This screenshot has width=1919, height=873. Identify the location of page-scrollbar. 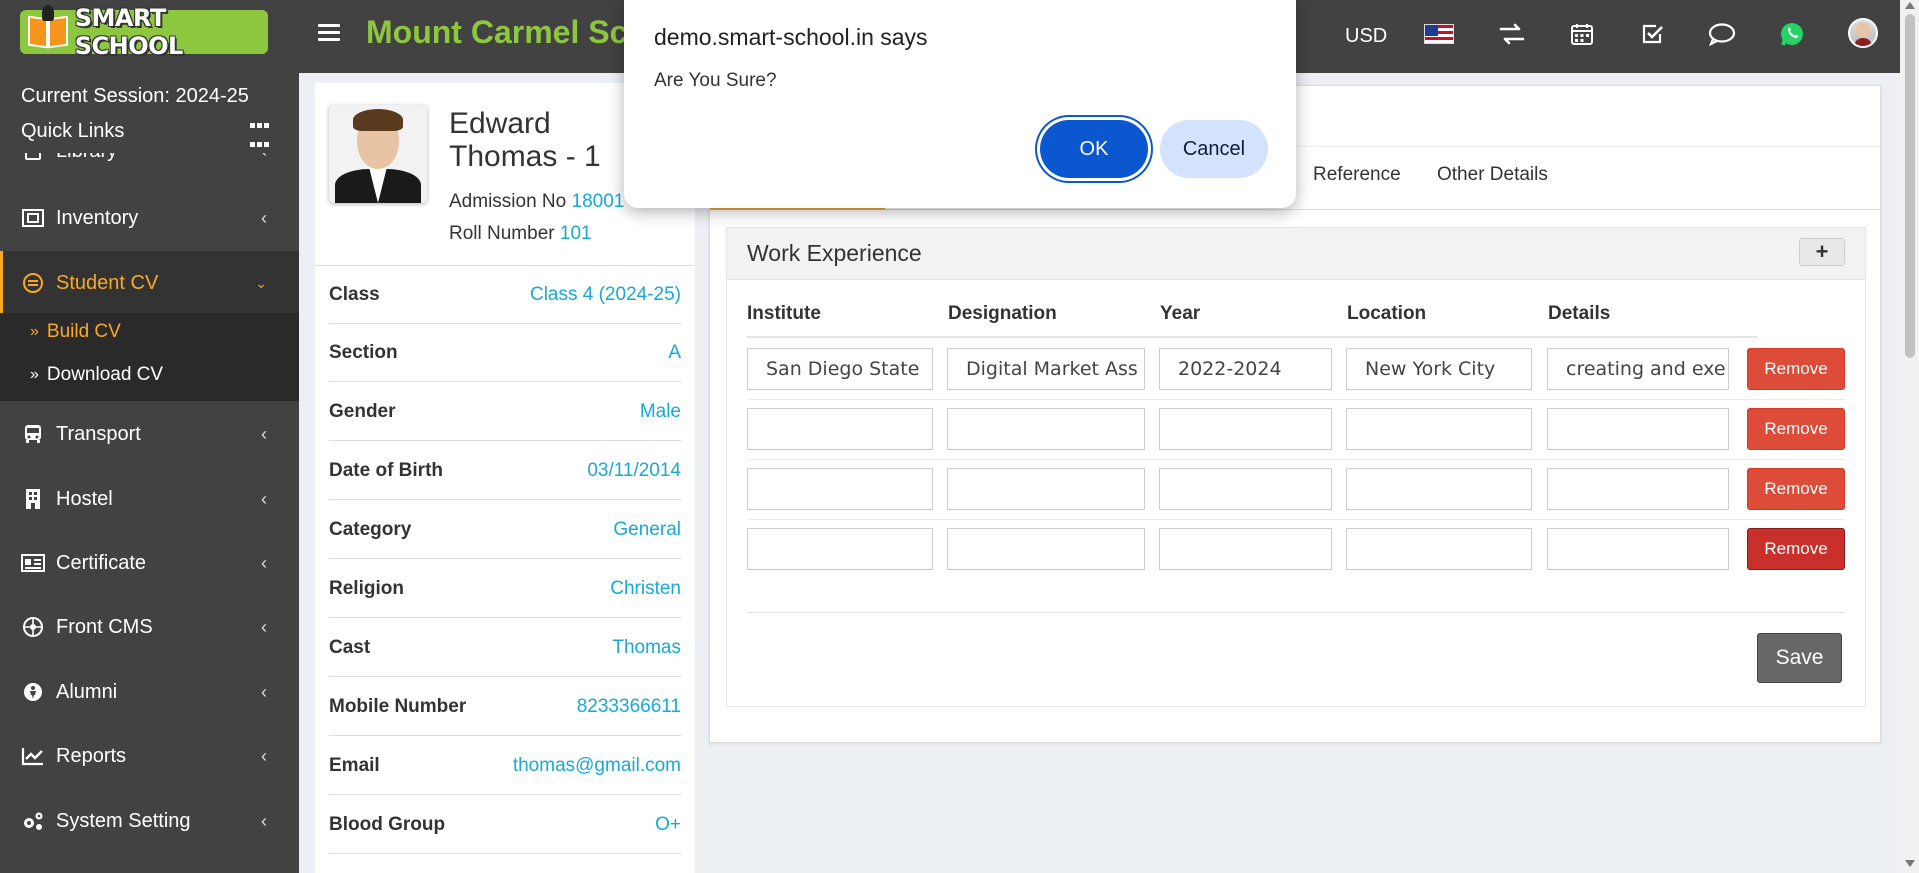
(1909, 436).